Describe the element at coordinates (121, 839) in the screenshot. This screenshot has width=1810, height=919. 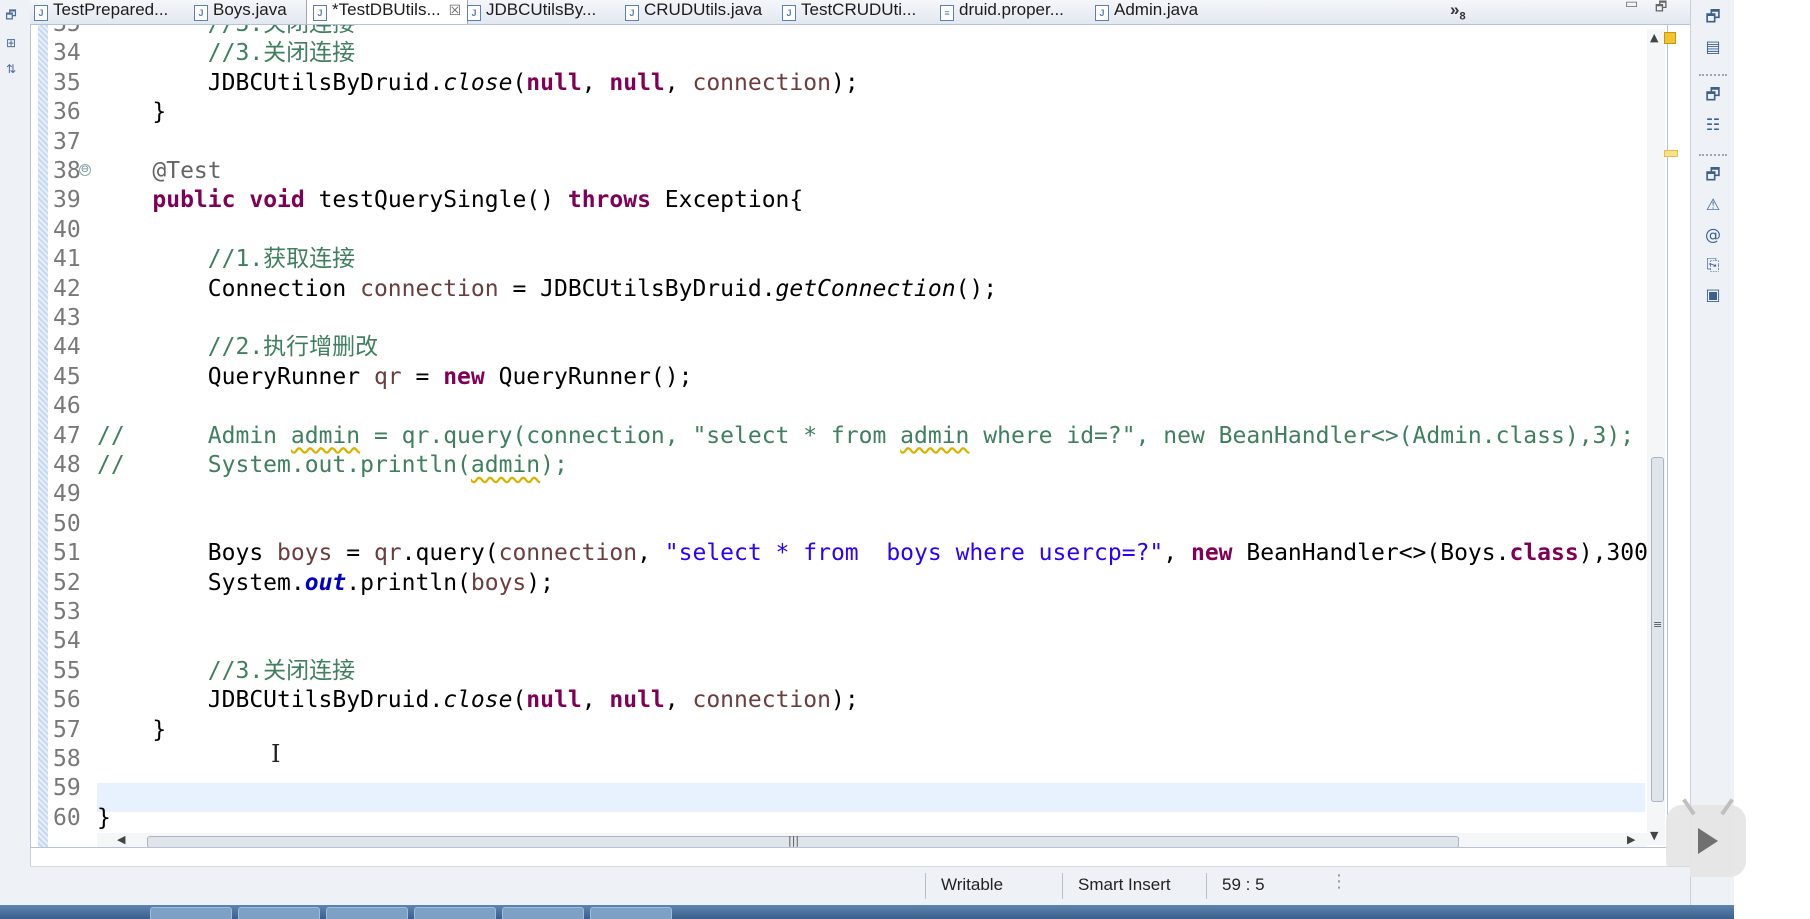
I see `scroll-left-icon: ◀` at that location.